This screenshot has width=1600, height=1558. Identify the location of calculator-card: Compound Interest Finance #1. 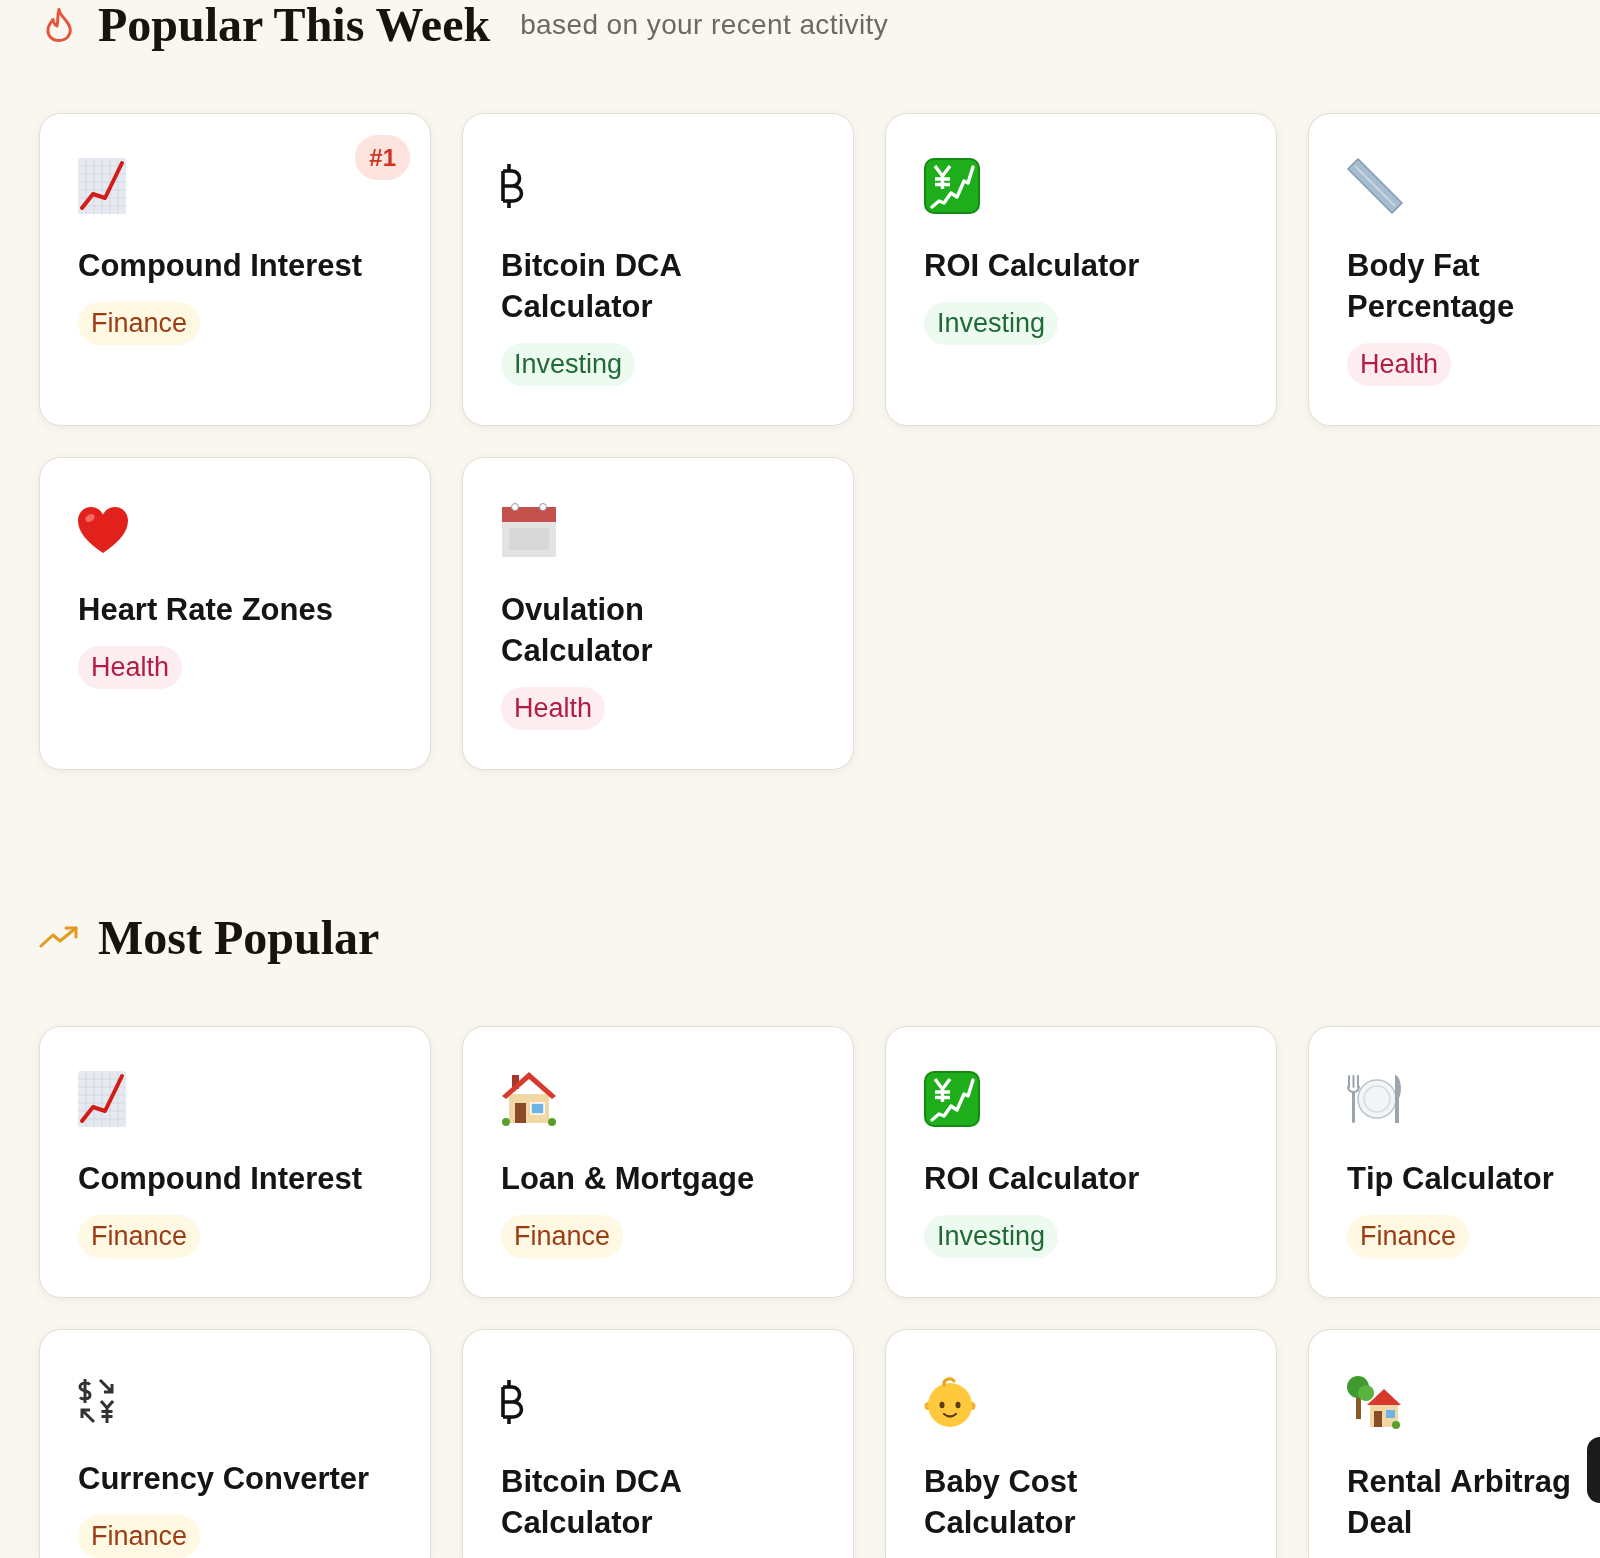
(235, 269).